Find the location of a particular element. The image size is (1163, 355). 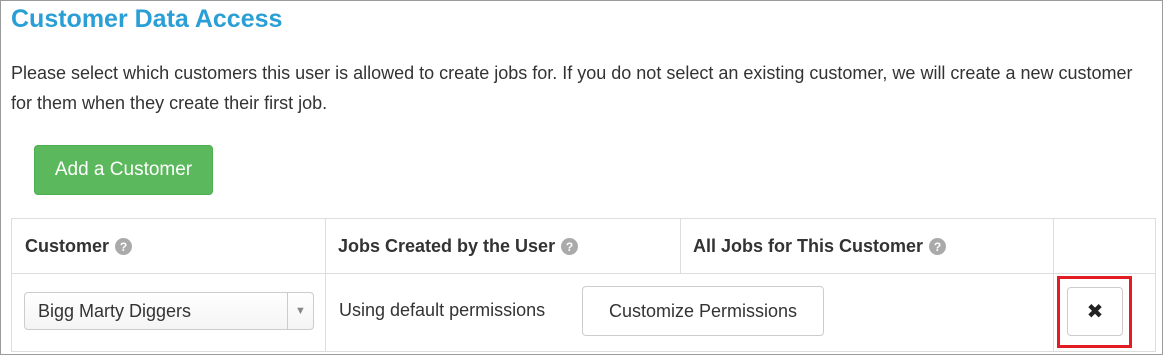

section-title: Customer Data Access is located at coordinates (147, 19).